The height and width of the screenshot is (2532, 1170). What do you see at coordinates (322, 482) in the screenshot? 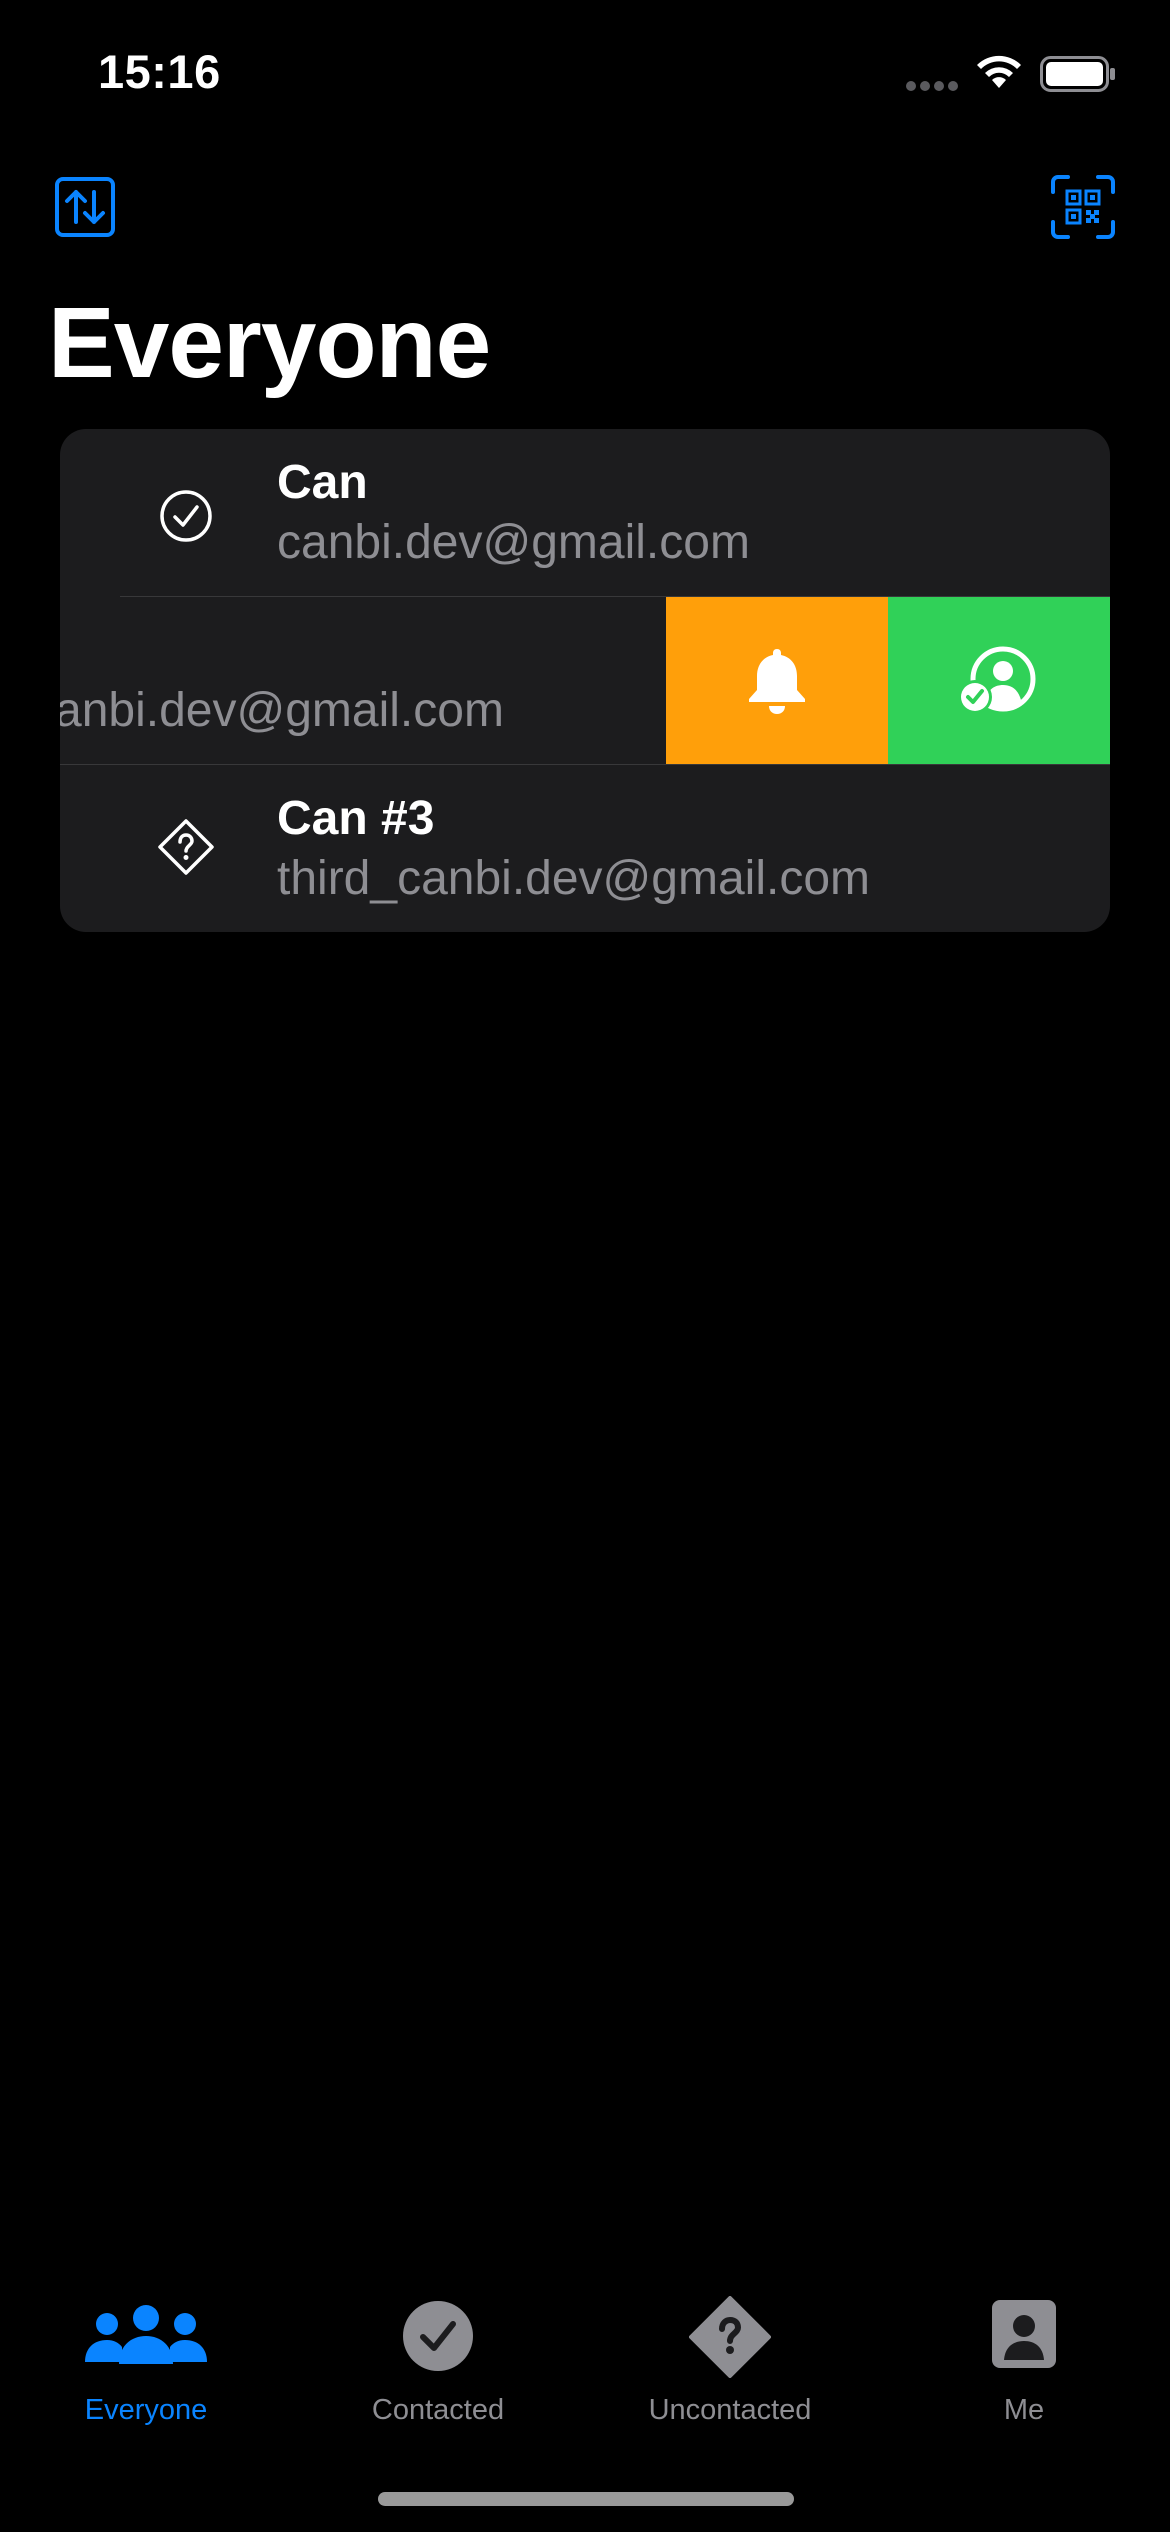
I see `contact-name: Can` at bounding box center [322, 482].